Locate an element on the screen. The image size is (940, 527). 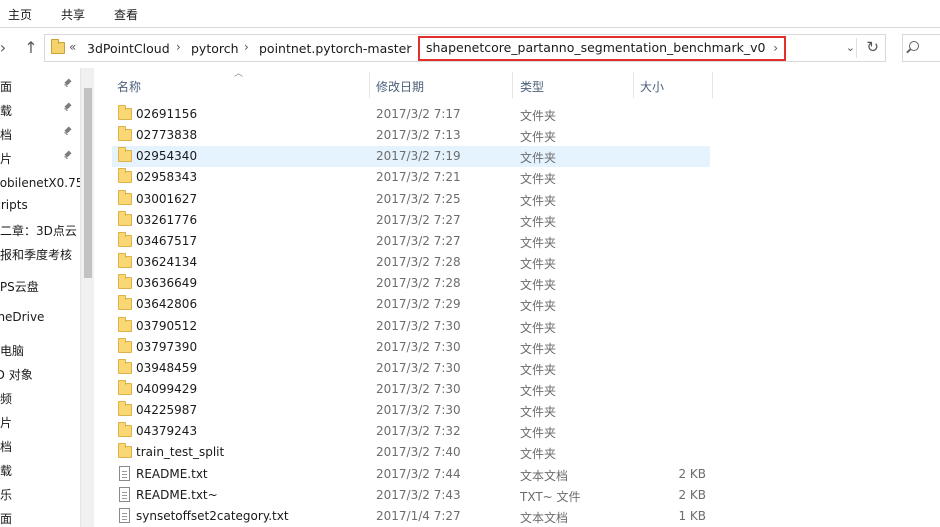
search-input is located at coordinates (921, 48).